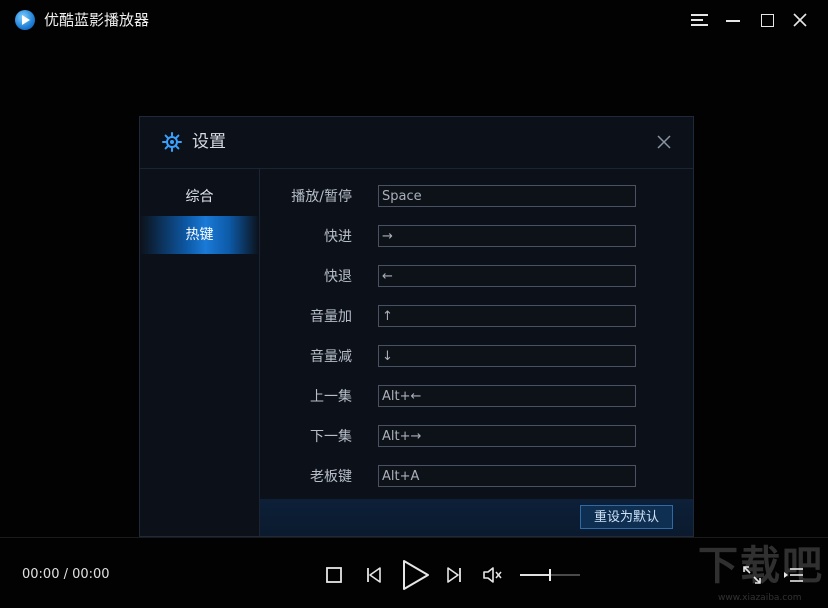 The image size is (828, 608). Describe the element at coordinates (97, 20) in the screenshot. I see `app-title: 优酷蓝影播放器` at that location.